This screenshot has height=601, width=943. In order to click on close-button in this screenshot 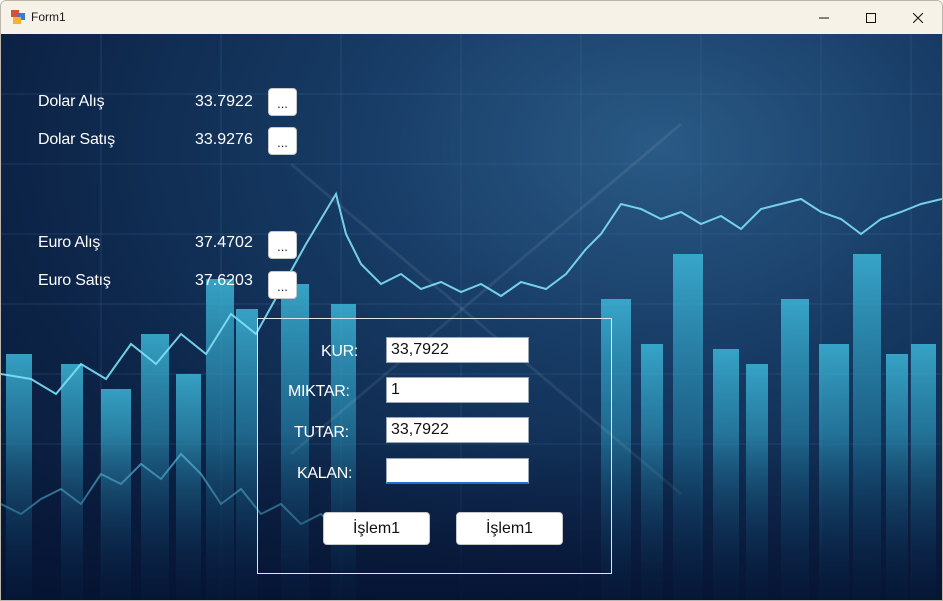, I will do `click(918, 17)`.